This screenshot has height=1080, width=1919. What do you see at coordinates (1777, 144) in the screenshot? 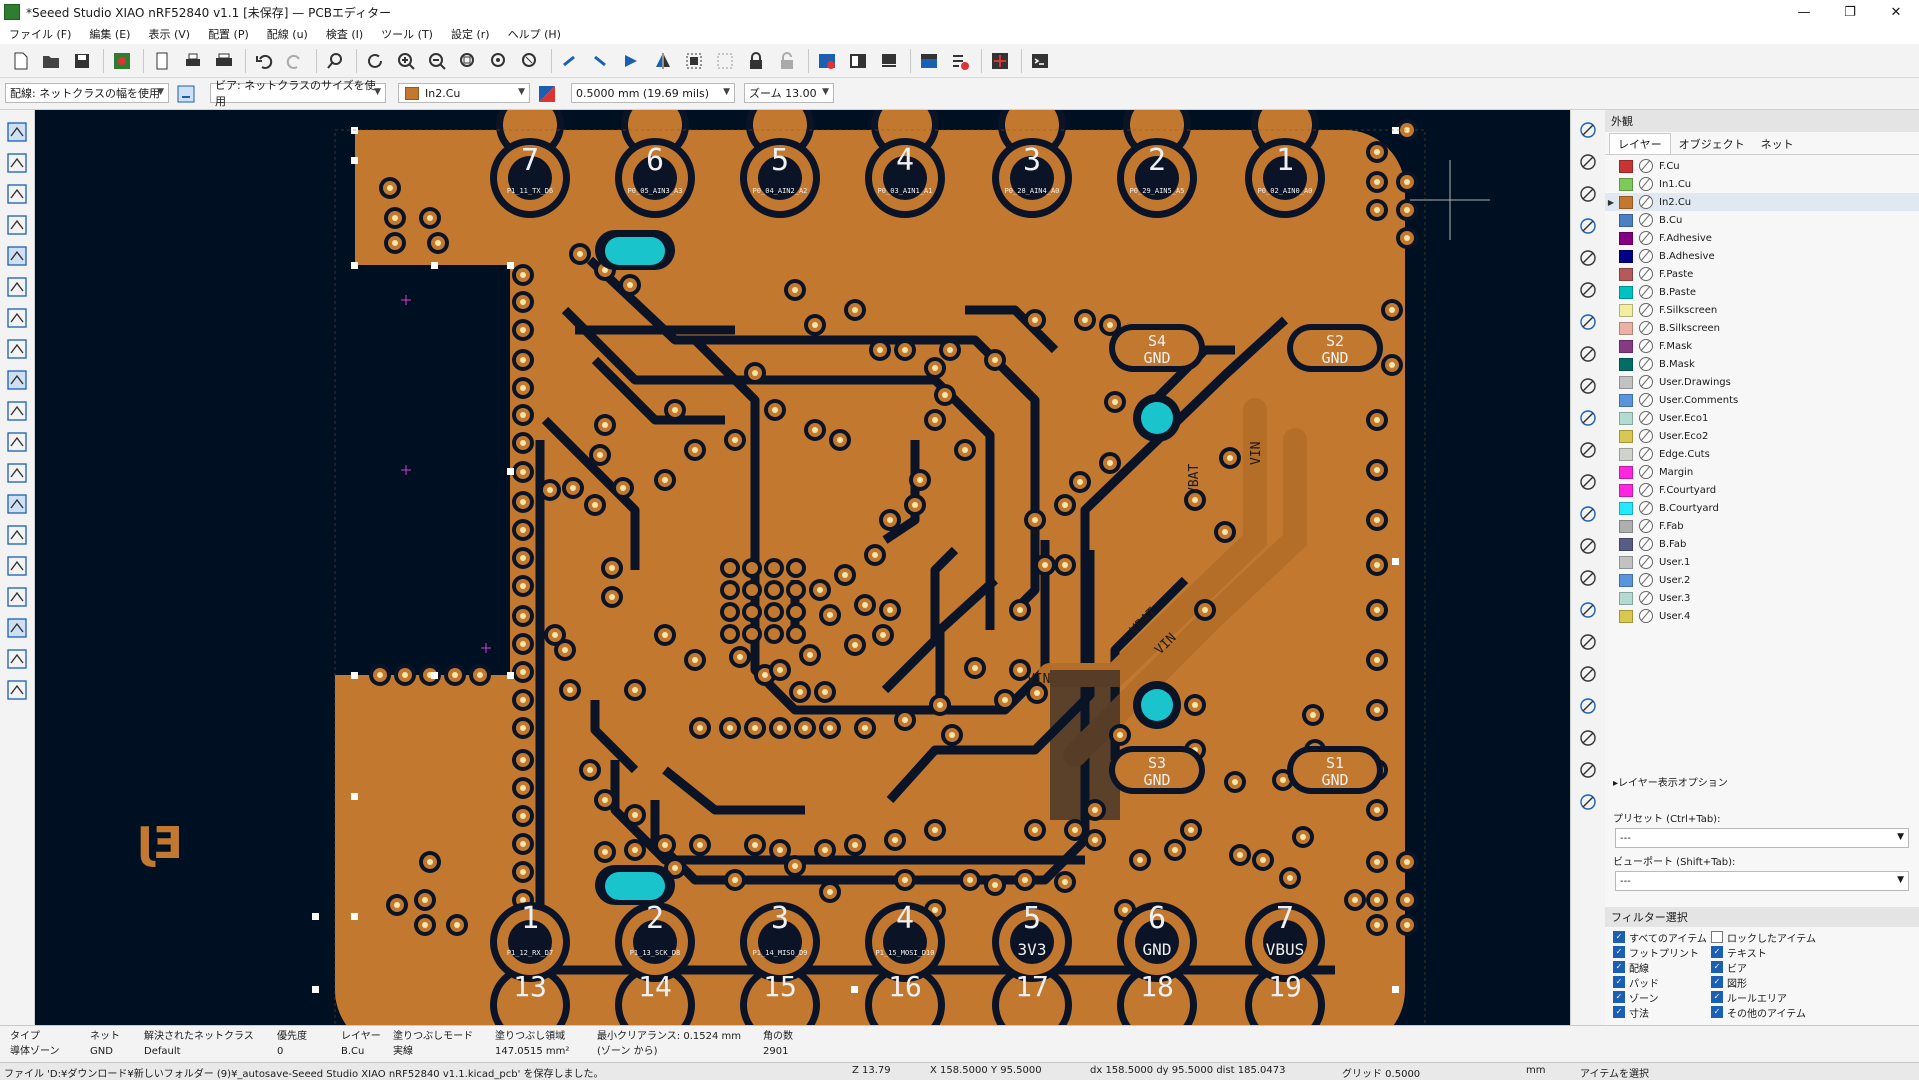
I see `tab-nets: ネット` at bounding box center [1777, 144].